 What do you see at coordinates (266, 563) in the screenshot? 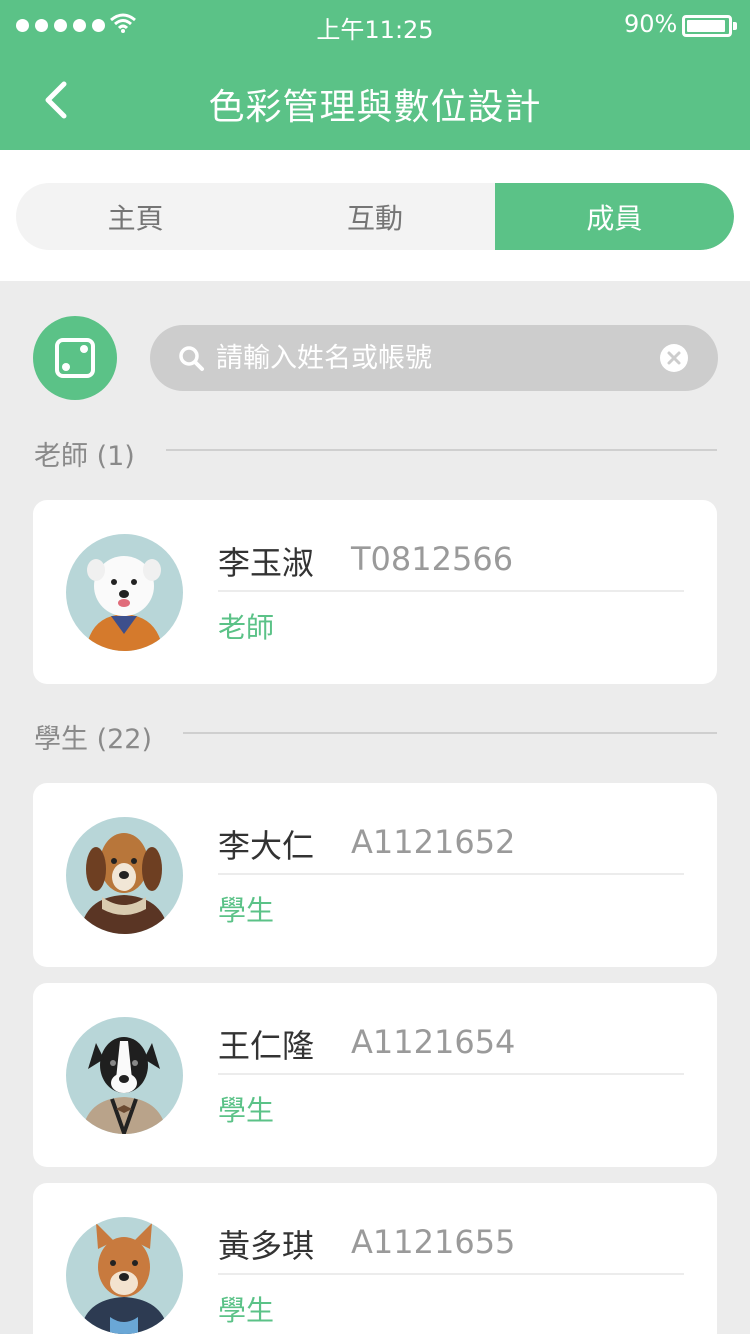
I see `member-name: 李玉淑` at bounding box center [266, 563].